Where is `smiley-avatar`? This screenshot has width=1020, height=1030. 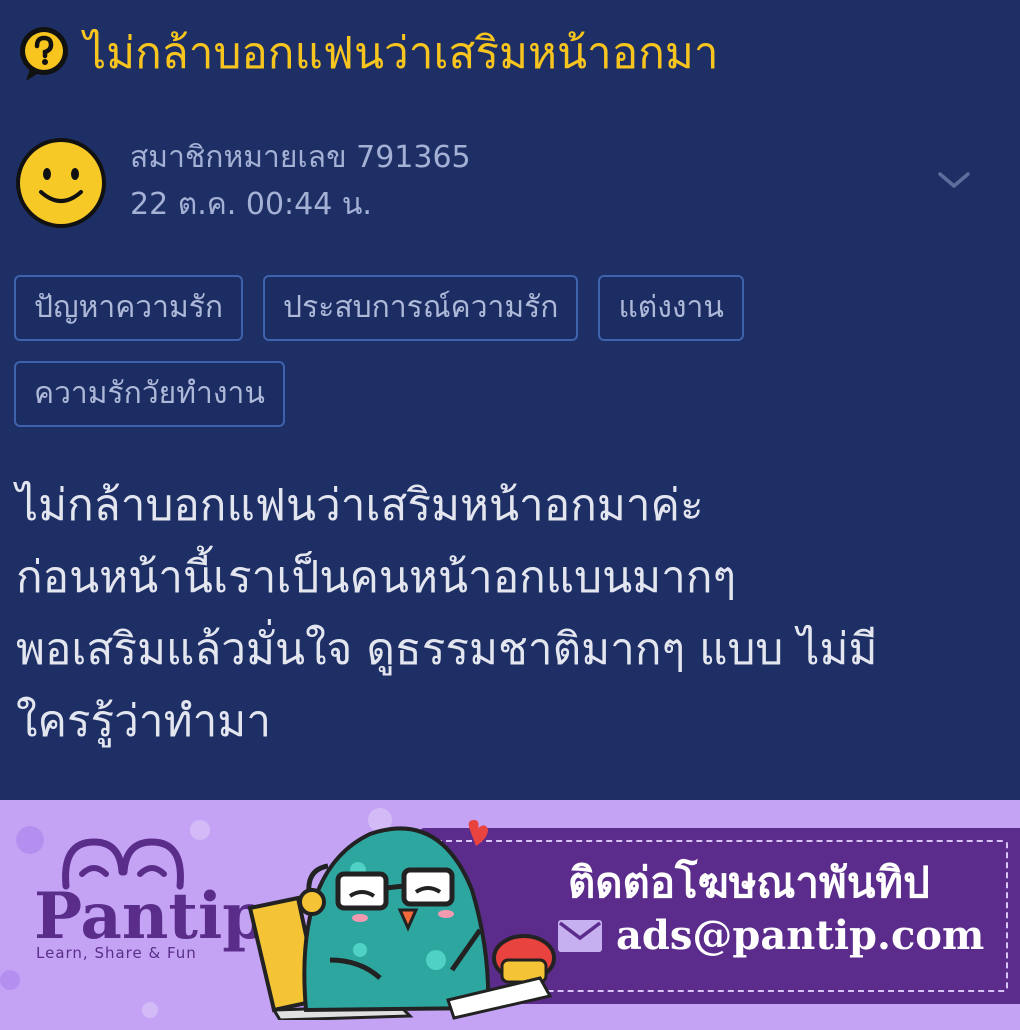
smiley-avatar is located at coordinates (61, 183).